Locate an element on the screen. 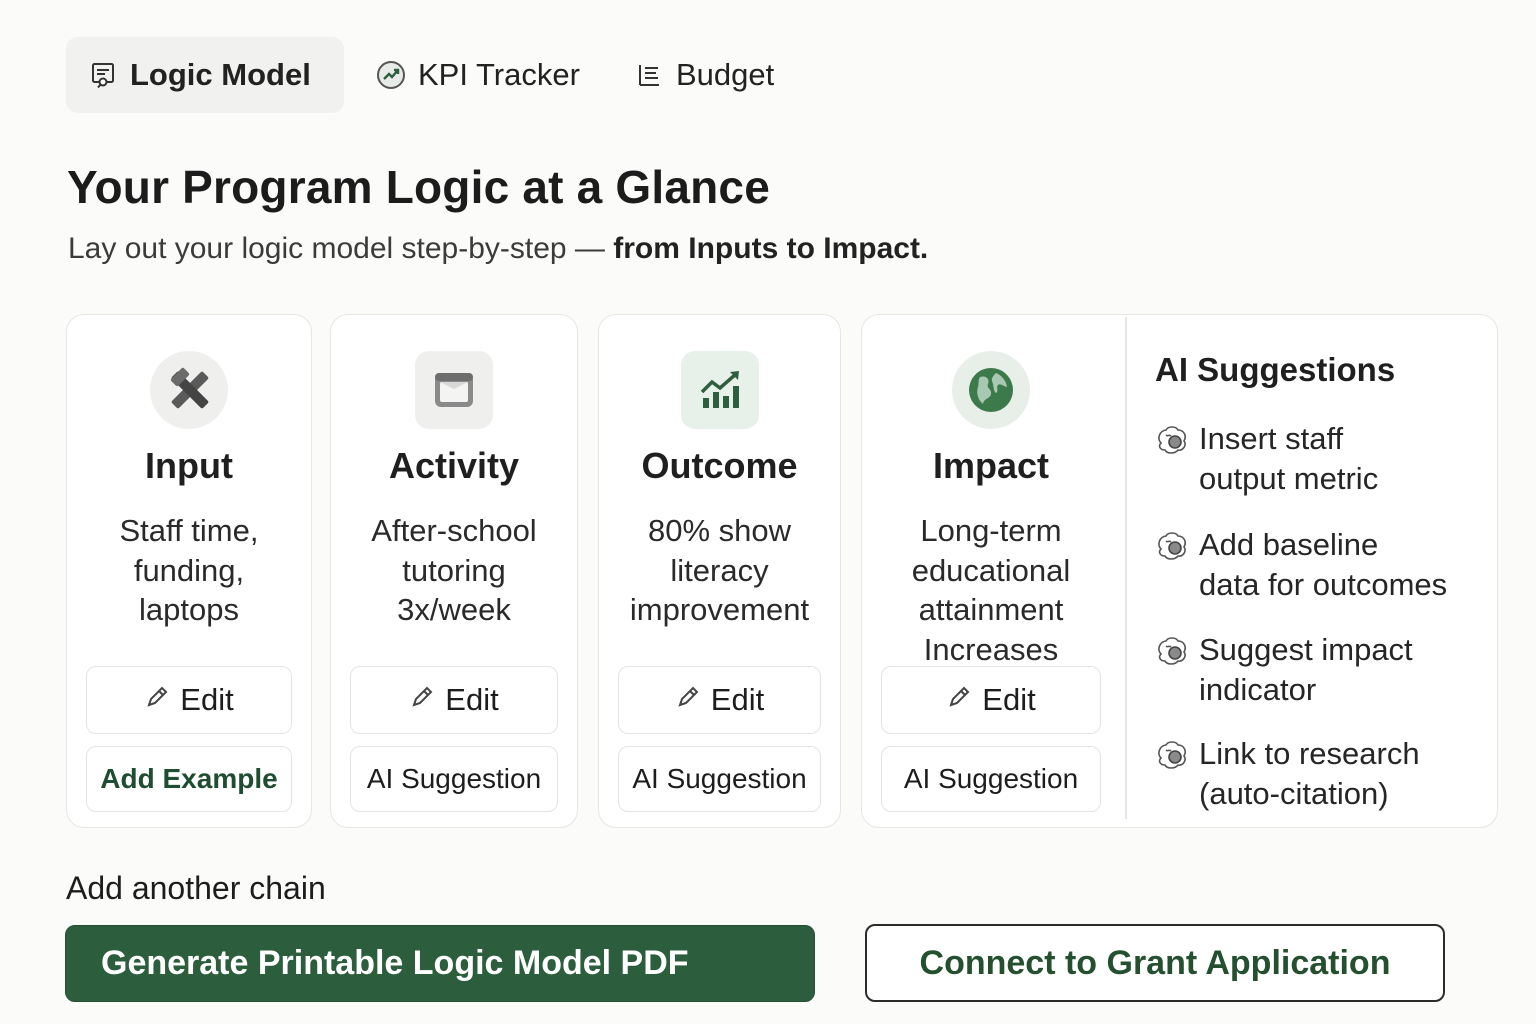 Image resolution: width=1536 pixels, height=1024 pixels. card-desc-line: educational is located at coordinates (991, 570).